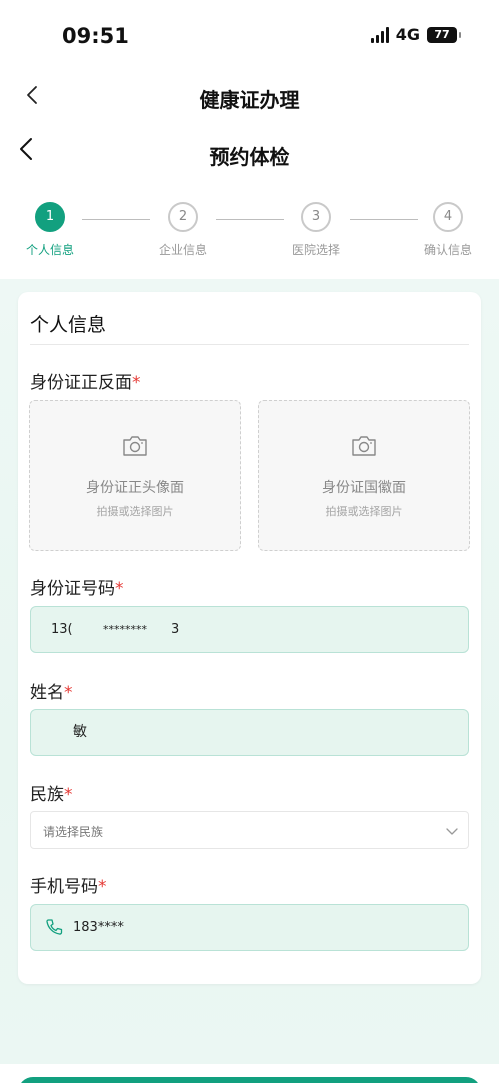 This screenshot has height=1083, width=499. Describe the element at coordinates (249, 830) in the screenshot. I see `ethnicity-select: 请选择民族` at that location.